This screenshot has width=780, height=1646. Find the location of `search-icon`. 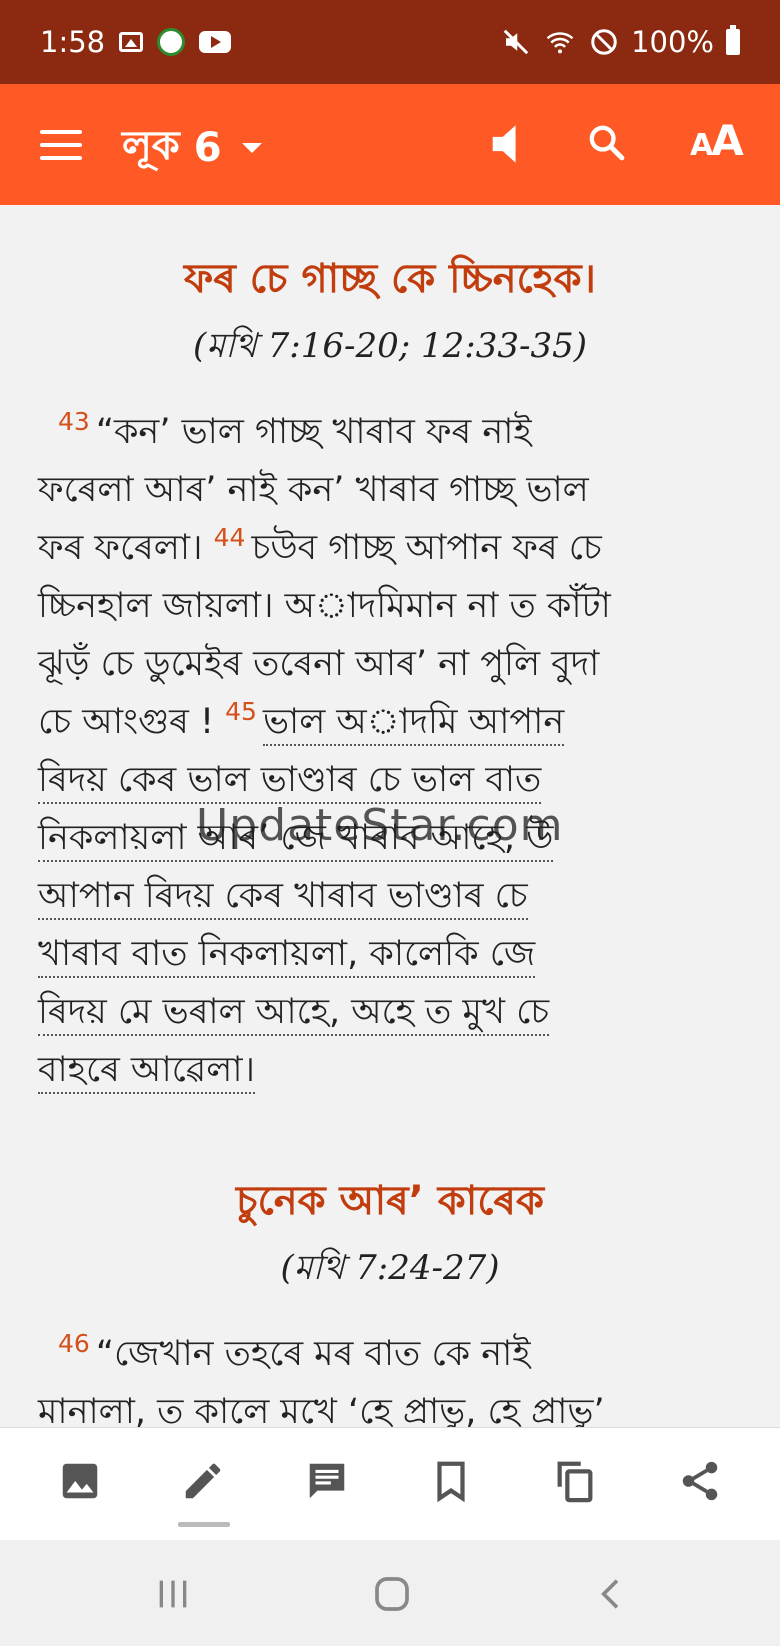

search-icon is located at coordinates (606, 142).